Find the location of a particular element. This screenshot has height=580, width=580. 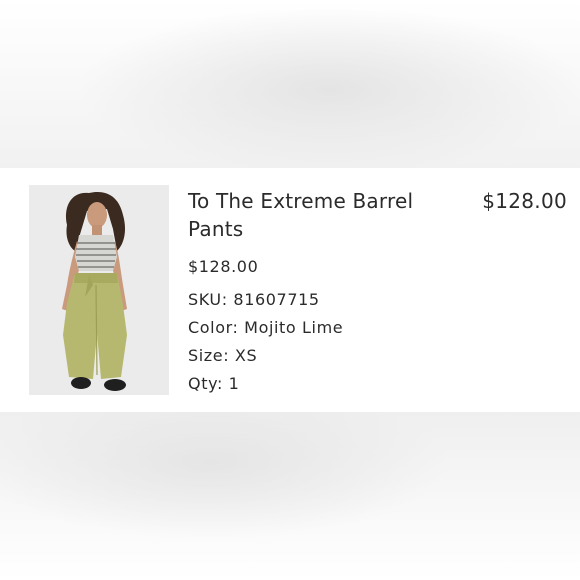

color-value: Mojito Lime is located at coordinates (294, 327).